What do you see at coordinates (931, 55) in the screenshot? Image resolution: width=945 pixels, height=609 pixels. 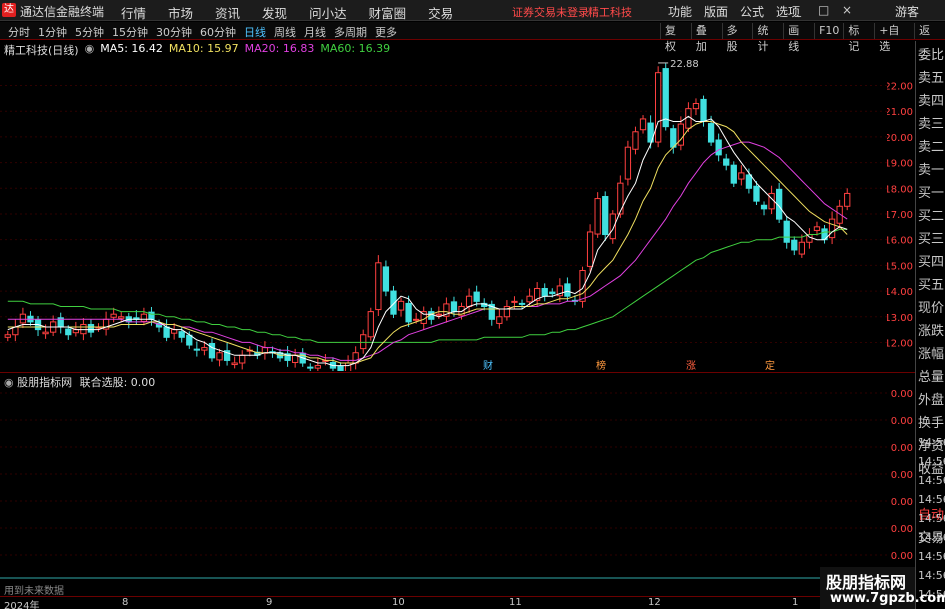 I see `quote-field-0: 委比` at bounding box center [931, 55].